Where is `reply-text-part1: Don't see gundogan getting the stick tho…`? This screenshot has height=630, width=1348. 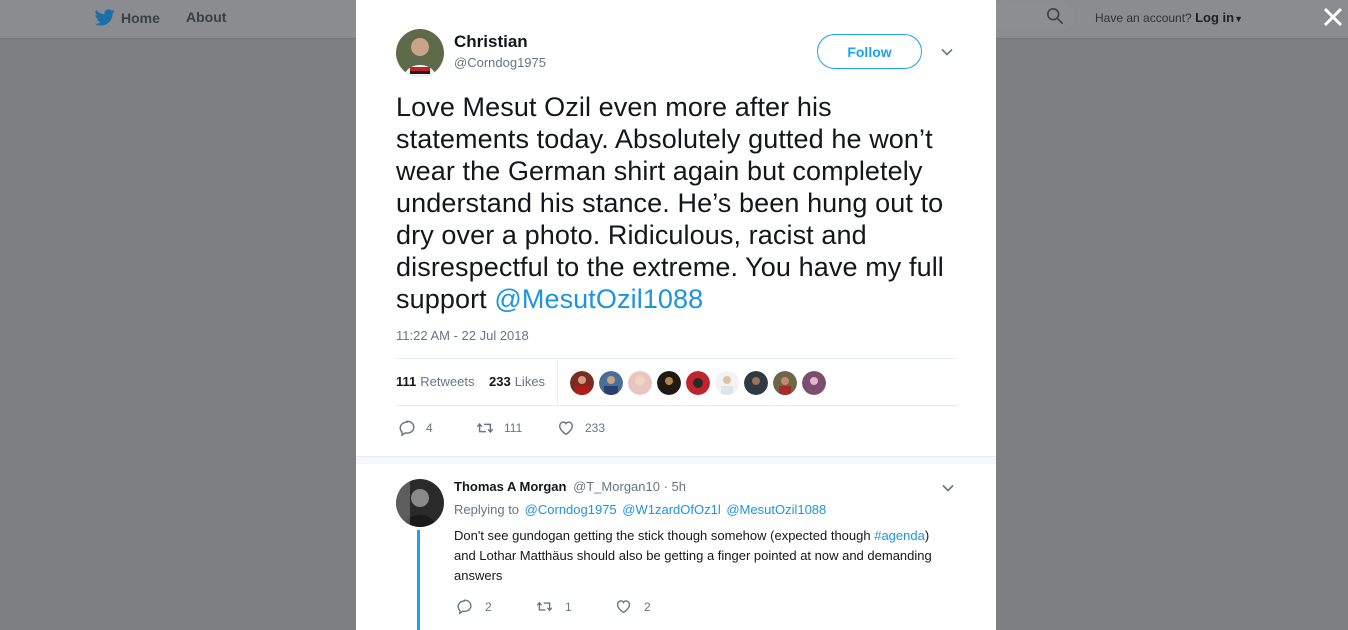 reply-text-part1: Don't see gundogan getting the stick tho… is located at coordinates (664, 535).